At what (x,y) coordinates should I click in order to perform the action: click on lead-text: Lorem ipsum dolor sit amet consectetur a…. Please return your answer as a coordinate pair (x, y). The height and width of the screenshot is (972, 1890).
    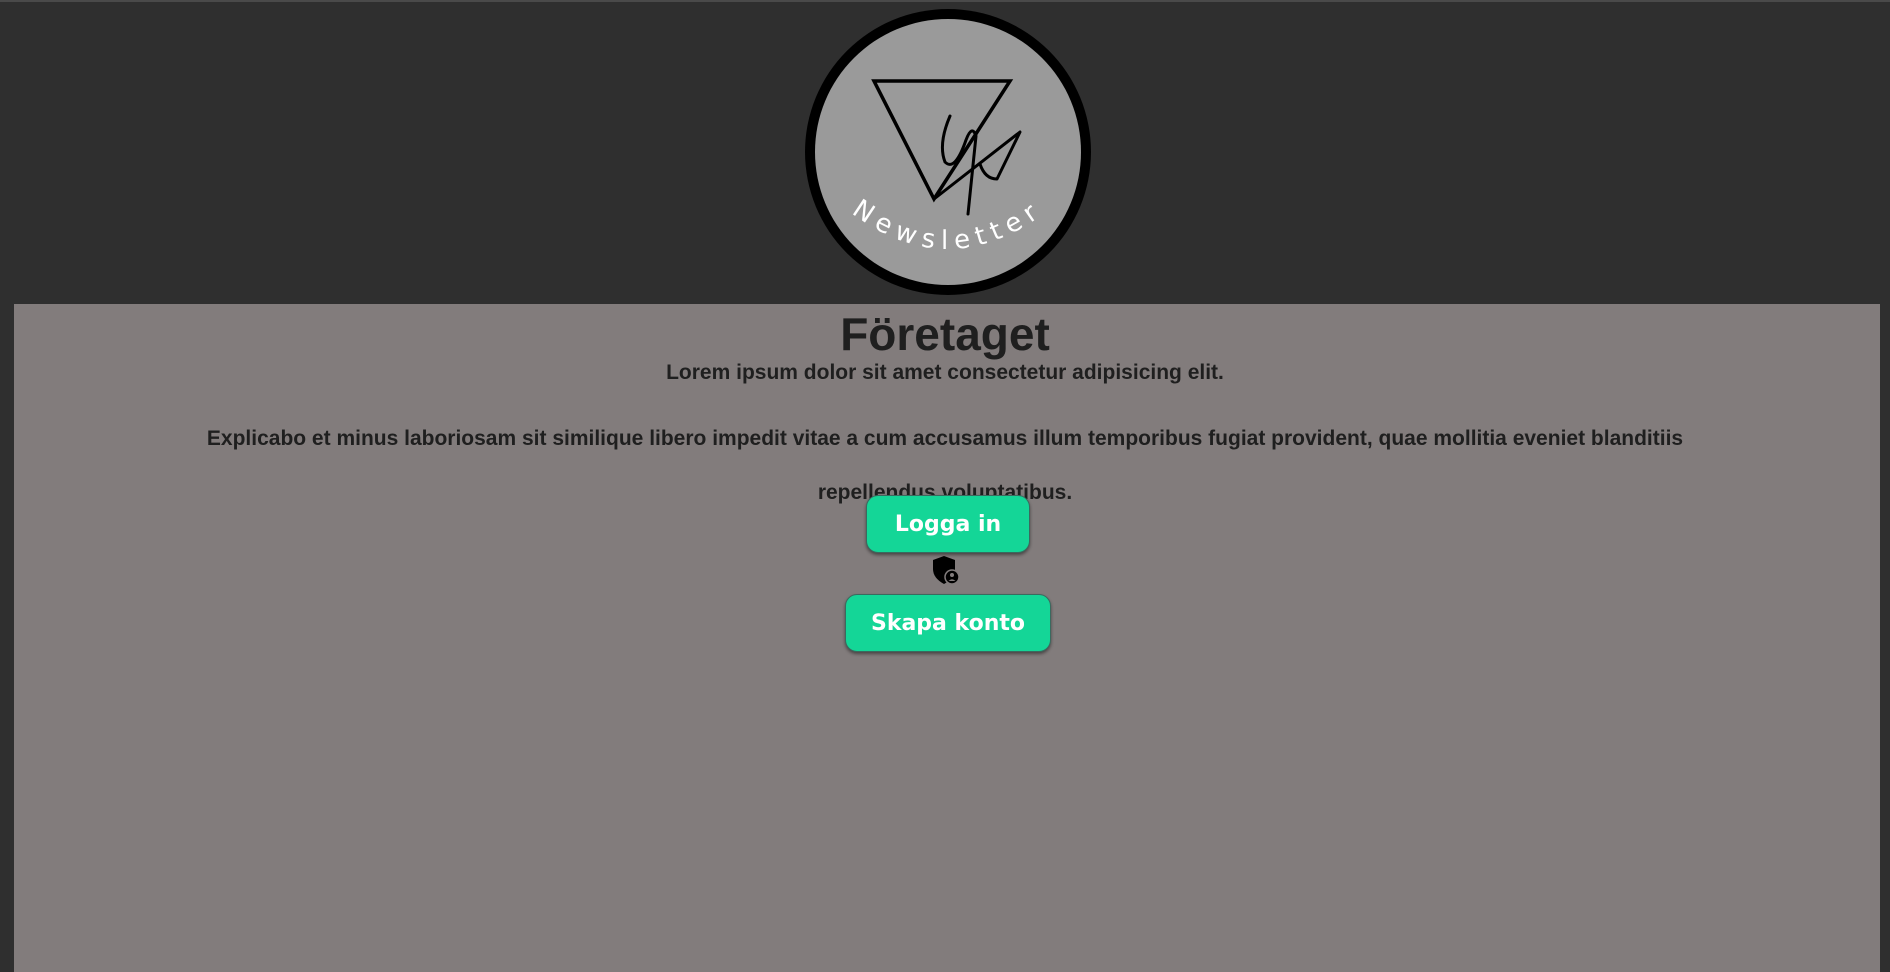
    Looking at the image, I should click on (945, 372).